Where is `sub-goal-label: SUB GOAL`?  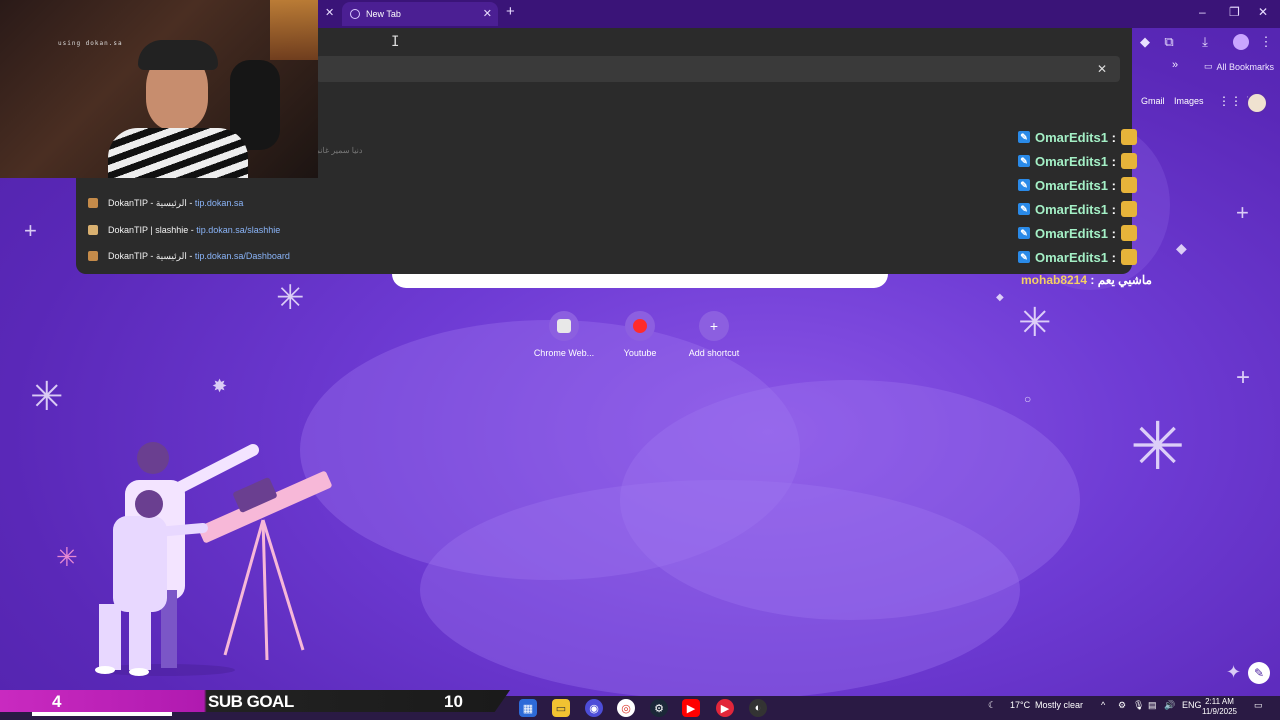
sub-goal-label: SUB GOAL is located at coordinates (251, 701).